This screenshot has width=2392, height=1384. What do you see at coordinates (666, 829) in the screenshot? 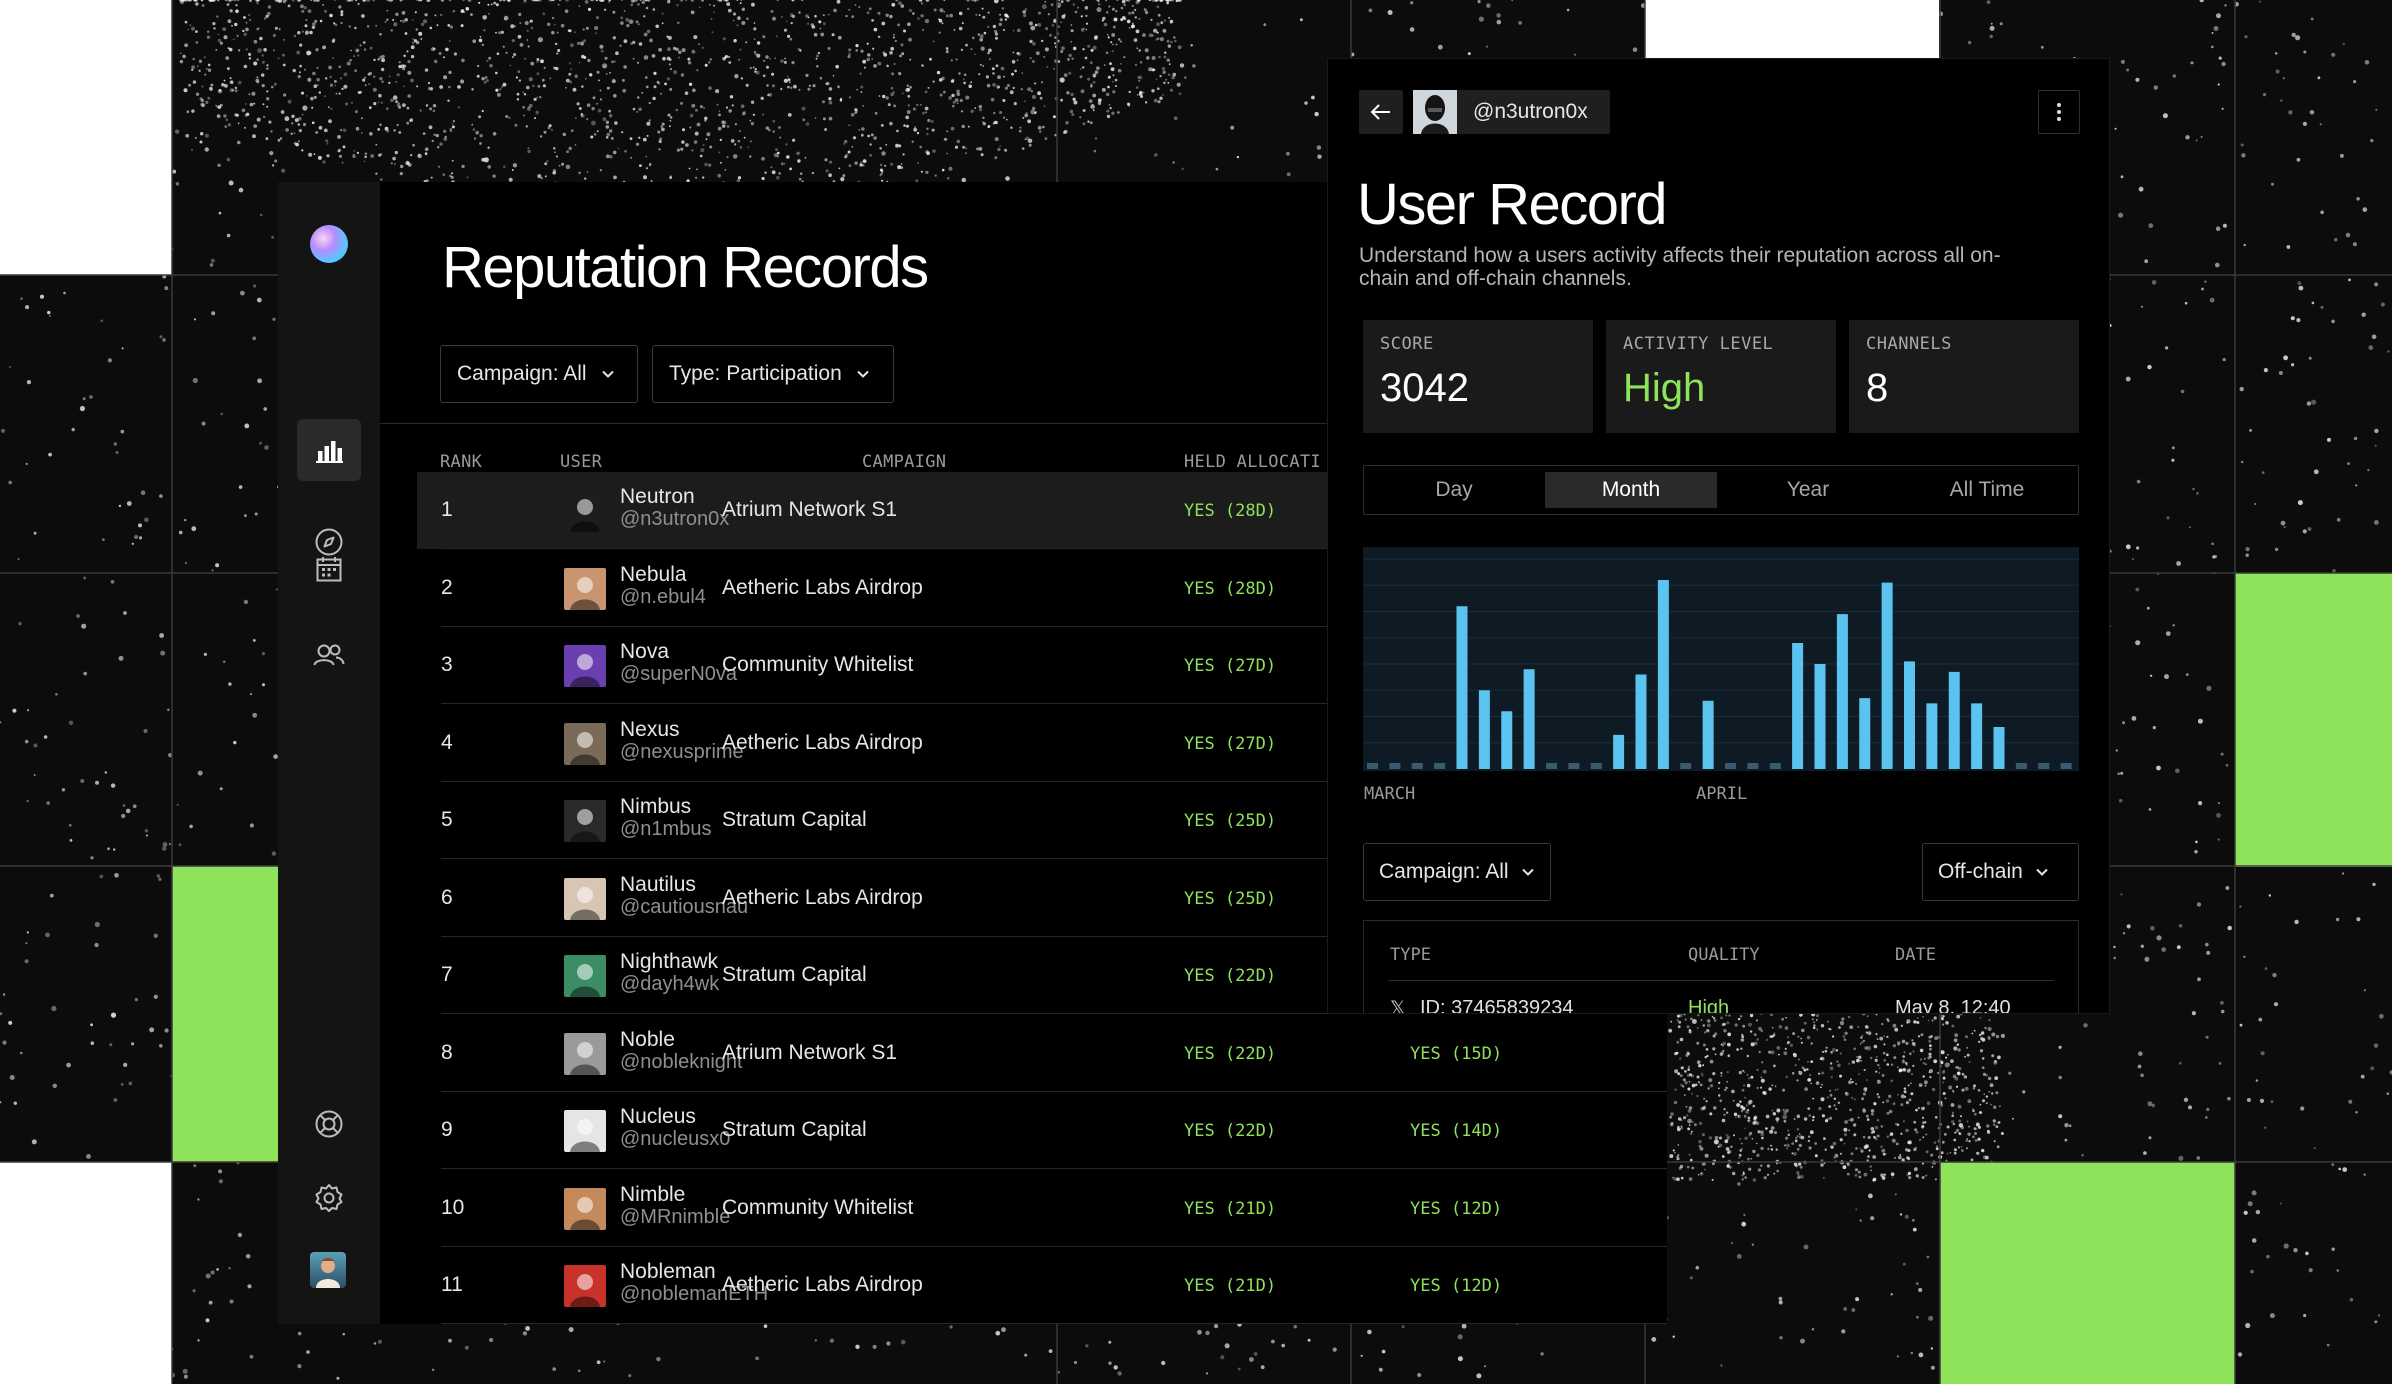
I see `user-handle: @n1mbus` at bounding box center [666, 829].